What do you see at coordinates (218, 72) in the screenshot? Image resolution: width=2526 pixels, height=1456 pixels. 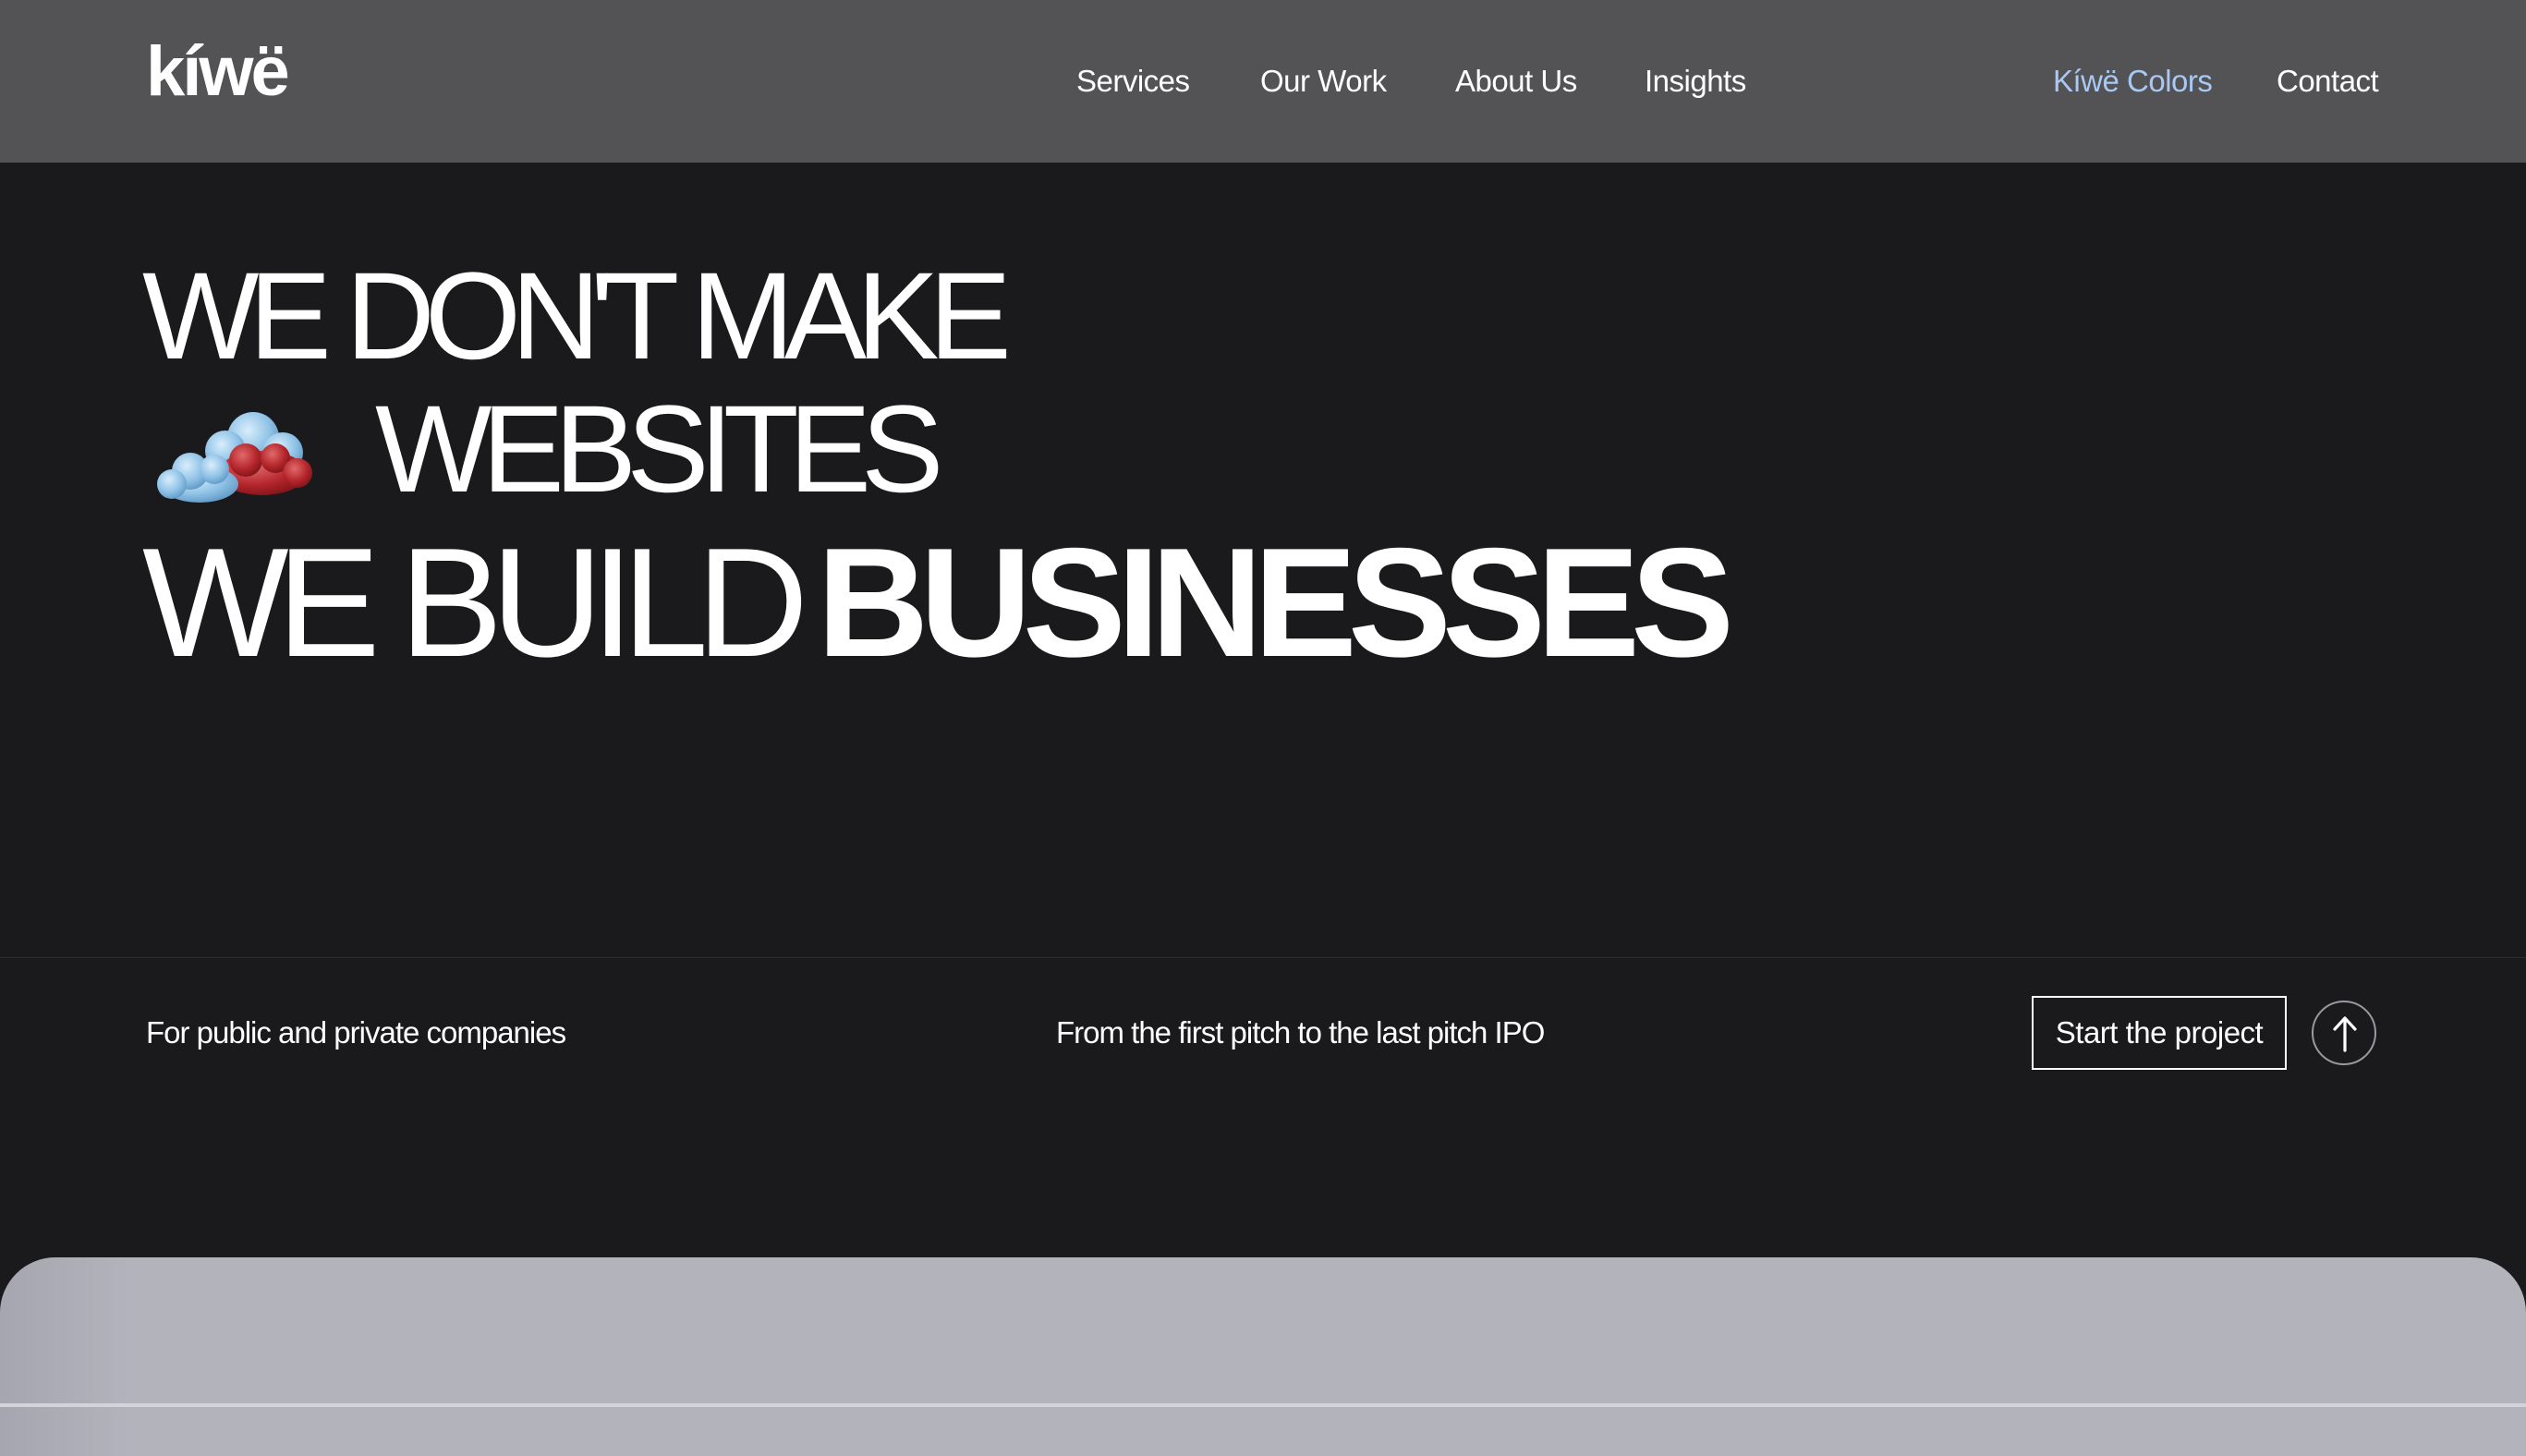 I see `logo: kíwë` at bounding box center [218, 72].